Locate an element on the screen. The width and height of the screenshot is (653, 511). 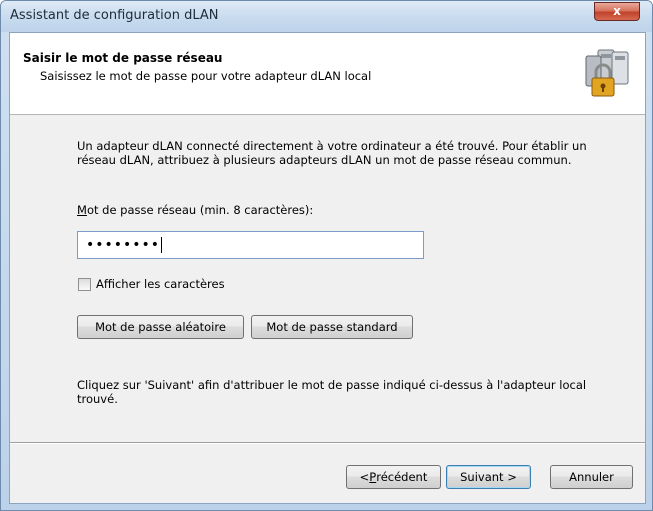
show-chars-row: Afficher les caractères is located at coordinates (151, 284).